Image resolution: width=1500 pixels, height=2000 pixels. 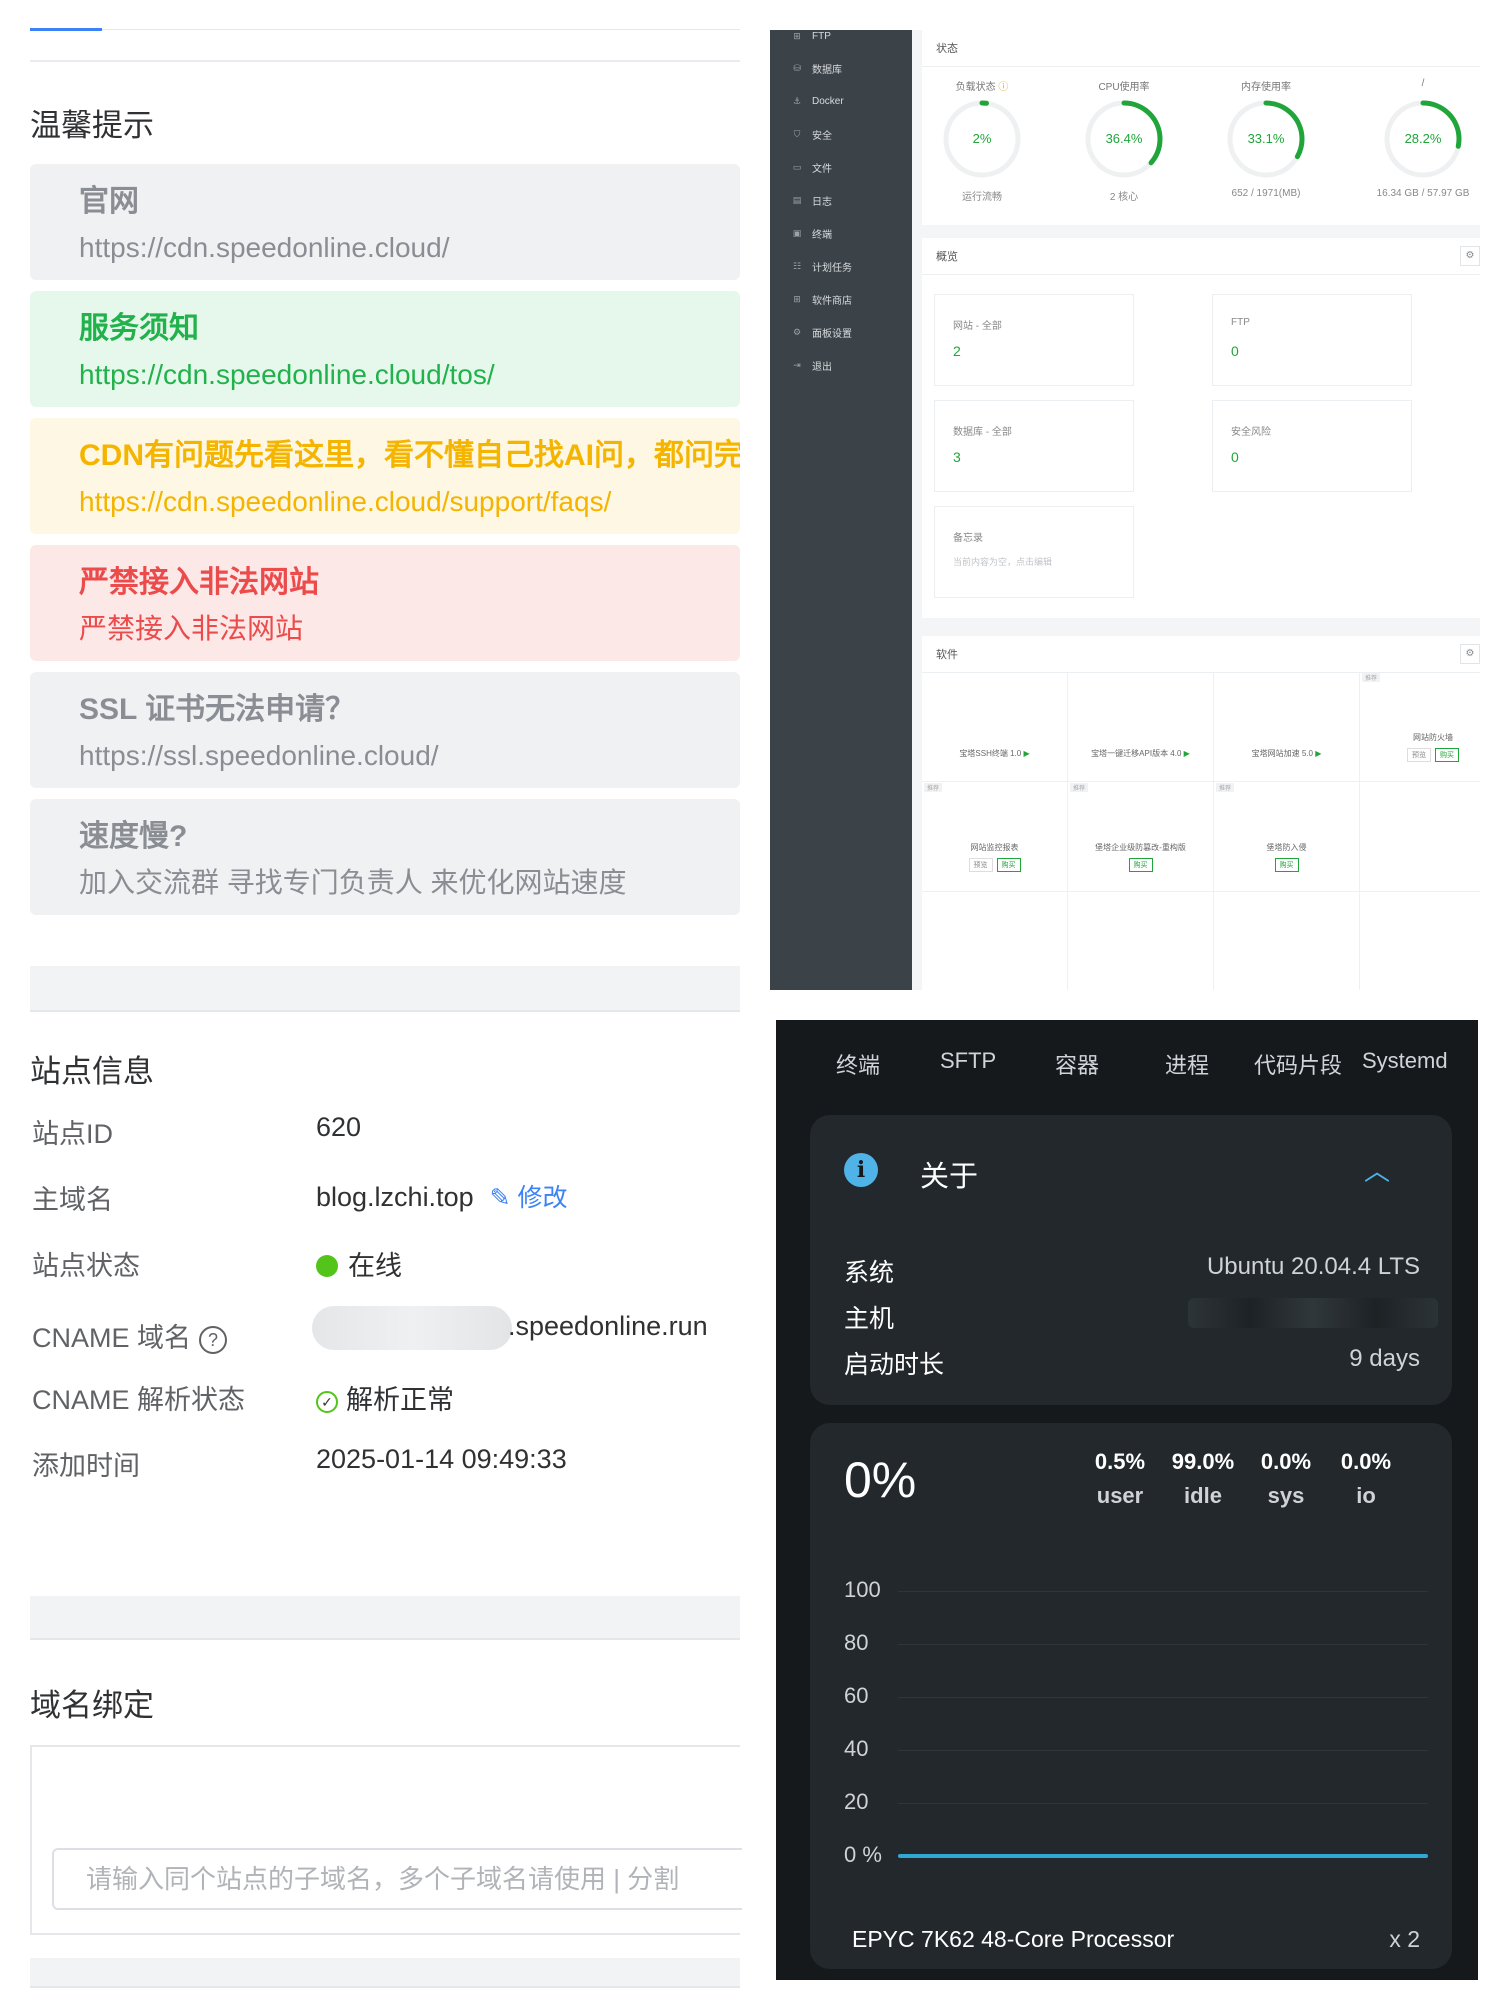 I want to click on memo-label: 备忘录, so click(x=968, y=538).